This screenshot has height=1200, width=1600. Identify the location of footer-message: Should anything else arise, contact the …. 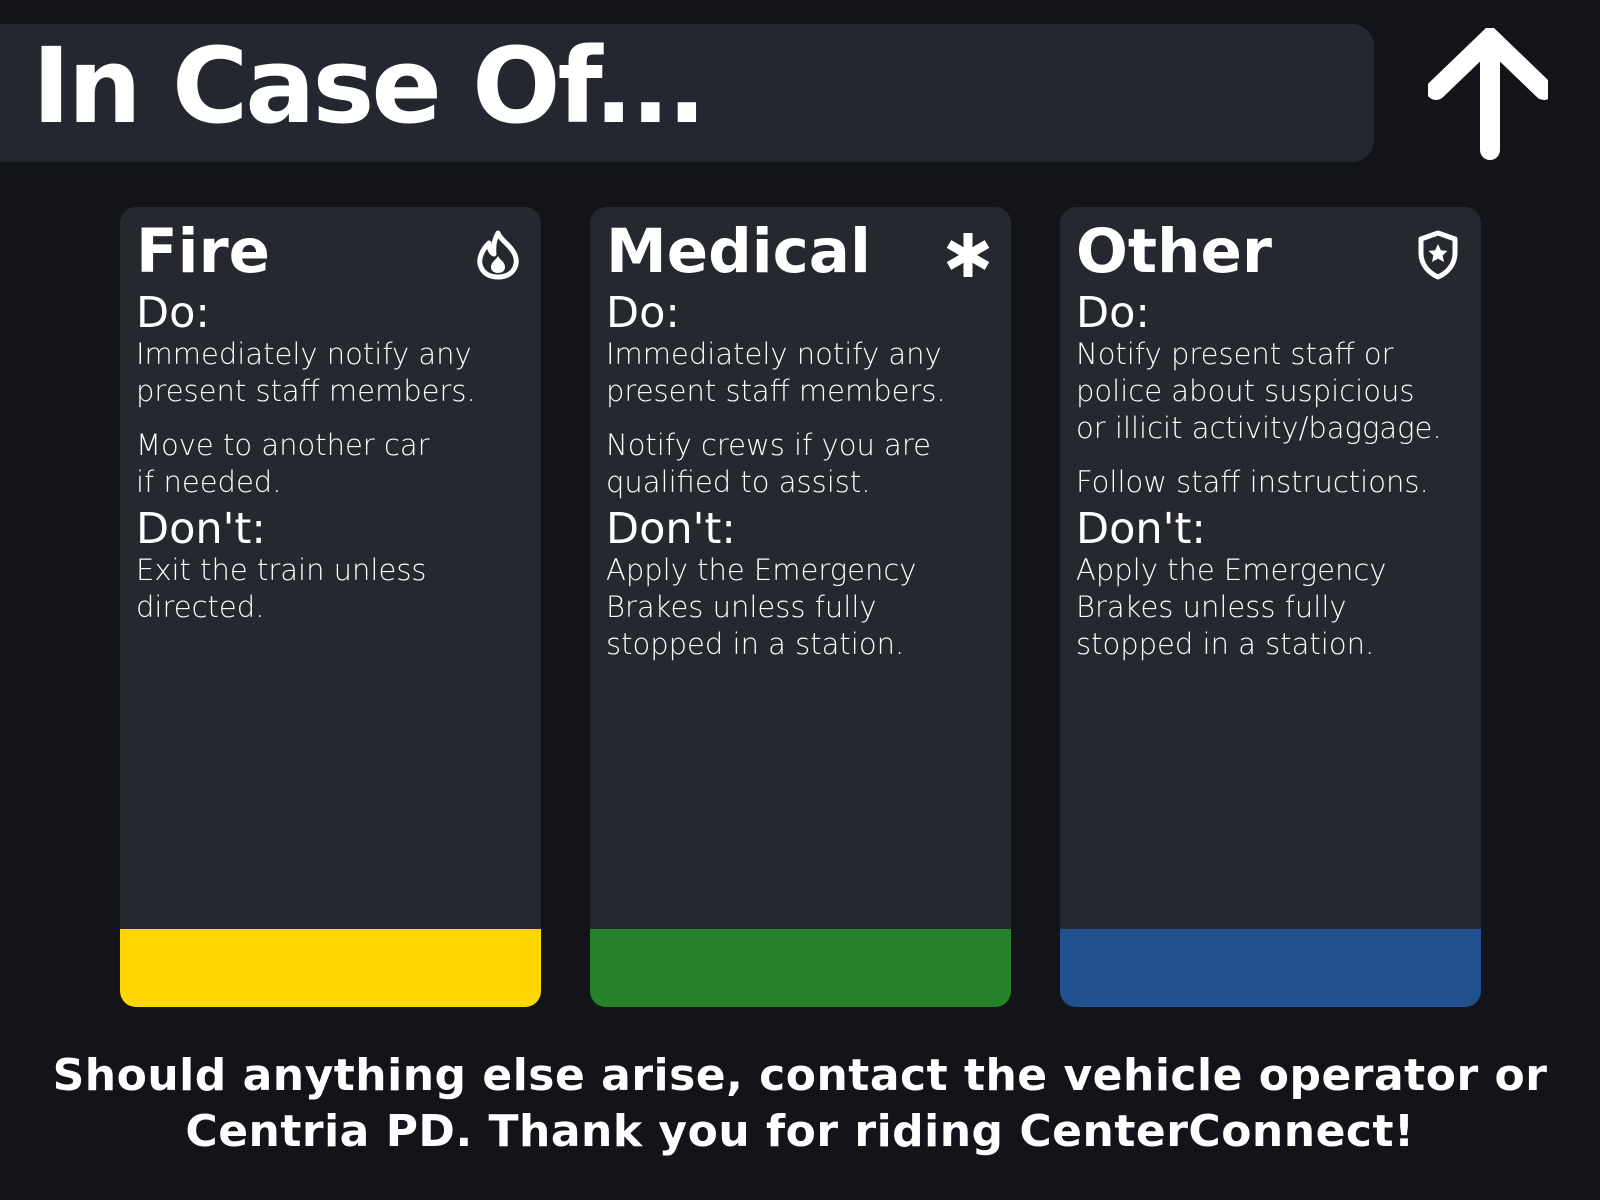
(800, 1103).